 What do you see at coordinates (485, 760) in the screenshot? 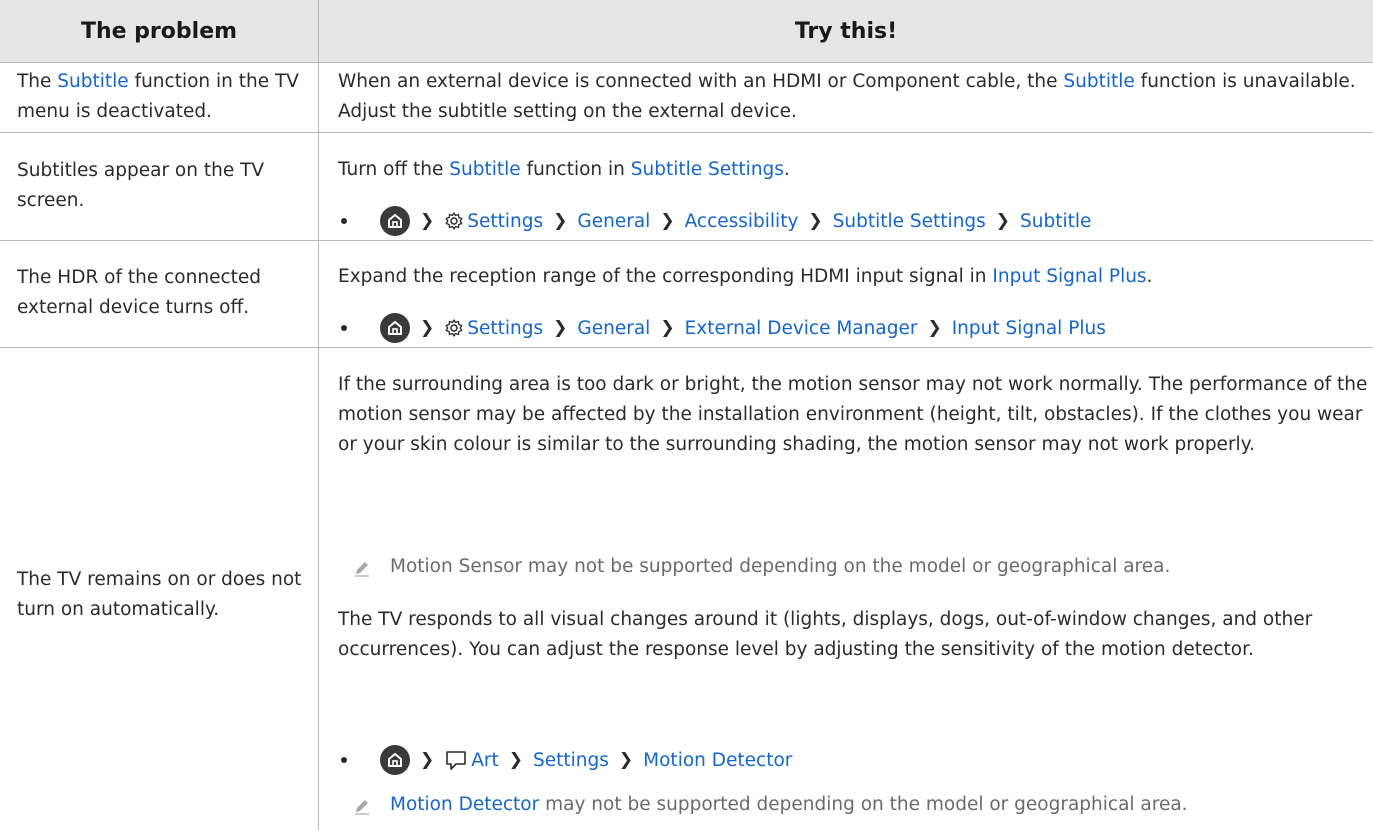
I see `path-art: Art` at bounding box center [485, 760].